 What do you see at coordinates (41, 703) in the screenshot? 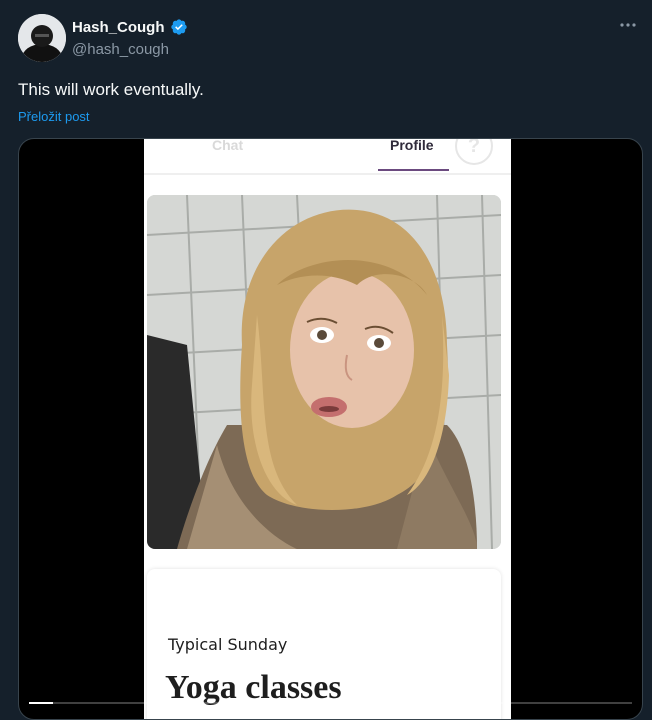
I see `video-progress-fill` at bounding box center [41, 703].